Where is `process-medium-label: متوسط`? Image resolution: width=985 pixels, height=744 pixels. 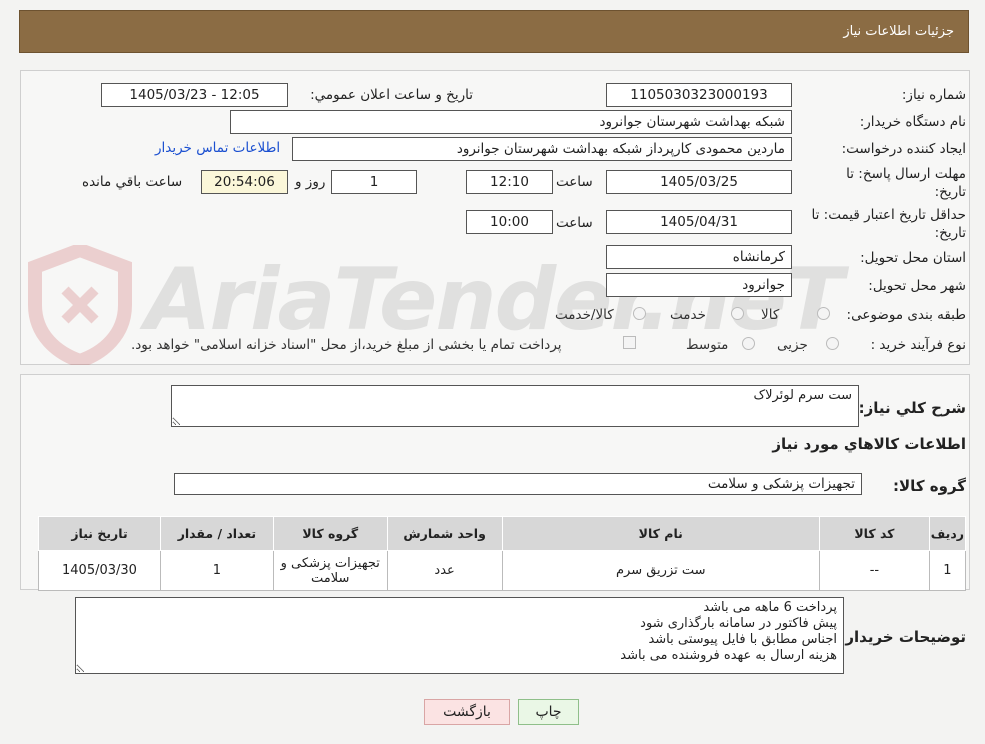 process-medium-label: متوسط is located at coordinates (707, 345).